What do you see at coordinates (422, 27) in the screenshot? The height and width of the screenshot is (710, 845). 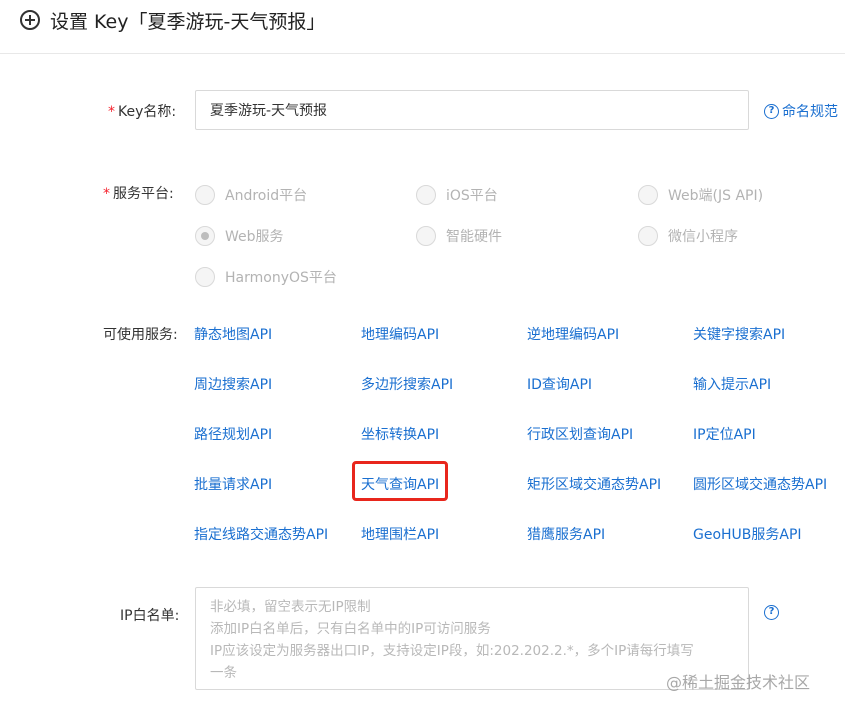 I see `page-header: 设置 Key「夏季游玩-天气预报」` at bounding box center [422, 27].